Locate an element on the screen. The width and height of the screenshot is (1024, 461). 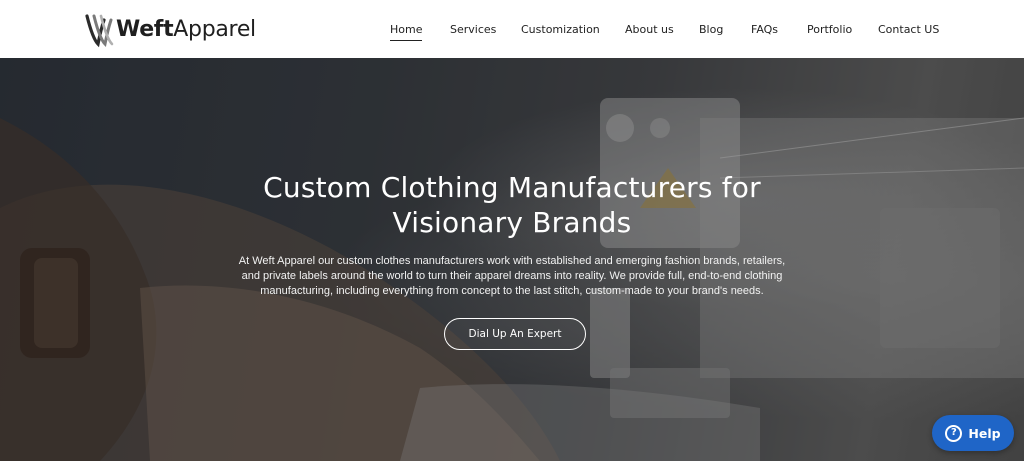
nav-about-us: About us is located at coordinates (649, 29).